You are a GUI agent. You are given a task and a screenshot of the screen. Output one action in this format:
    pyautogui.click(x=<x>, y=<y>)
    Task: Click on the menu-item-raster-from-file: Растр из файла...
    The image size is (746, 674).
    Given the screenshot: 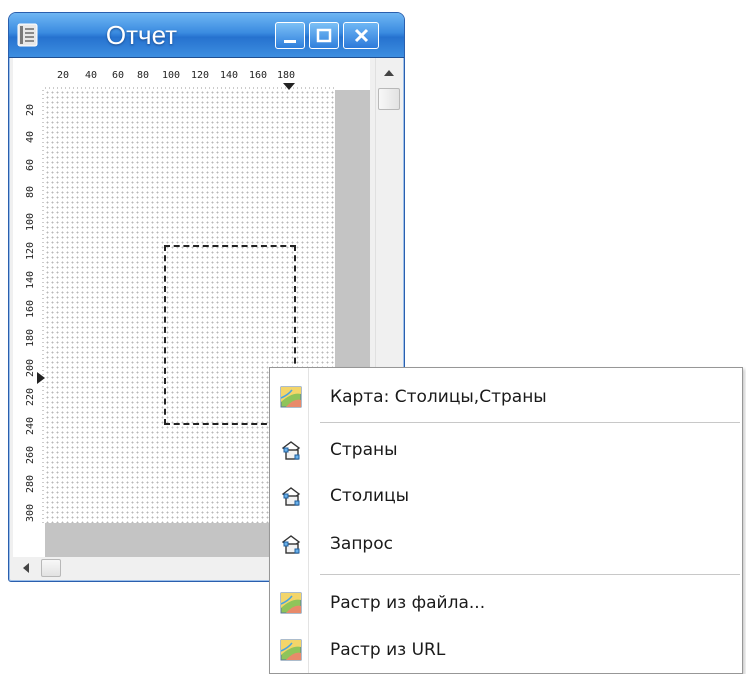 What is the action you would take?
    pyautogui.click(x=506, y=603)
    